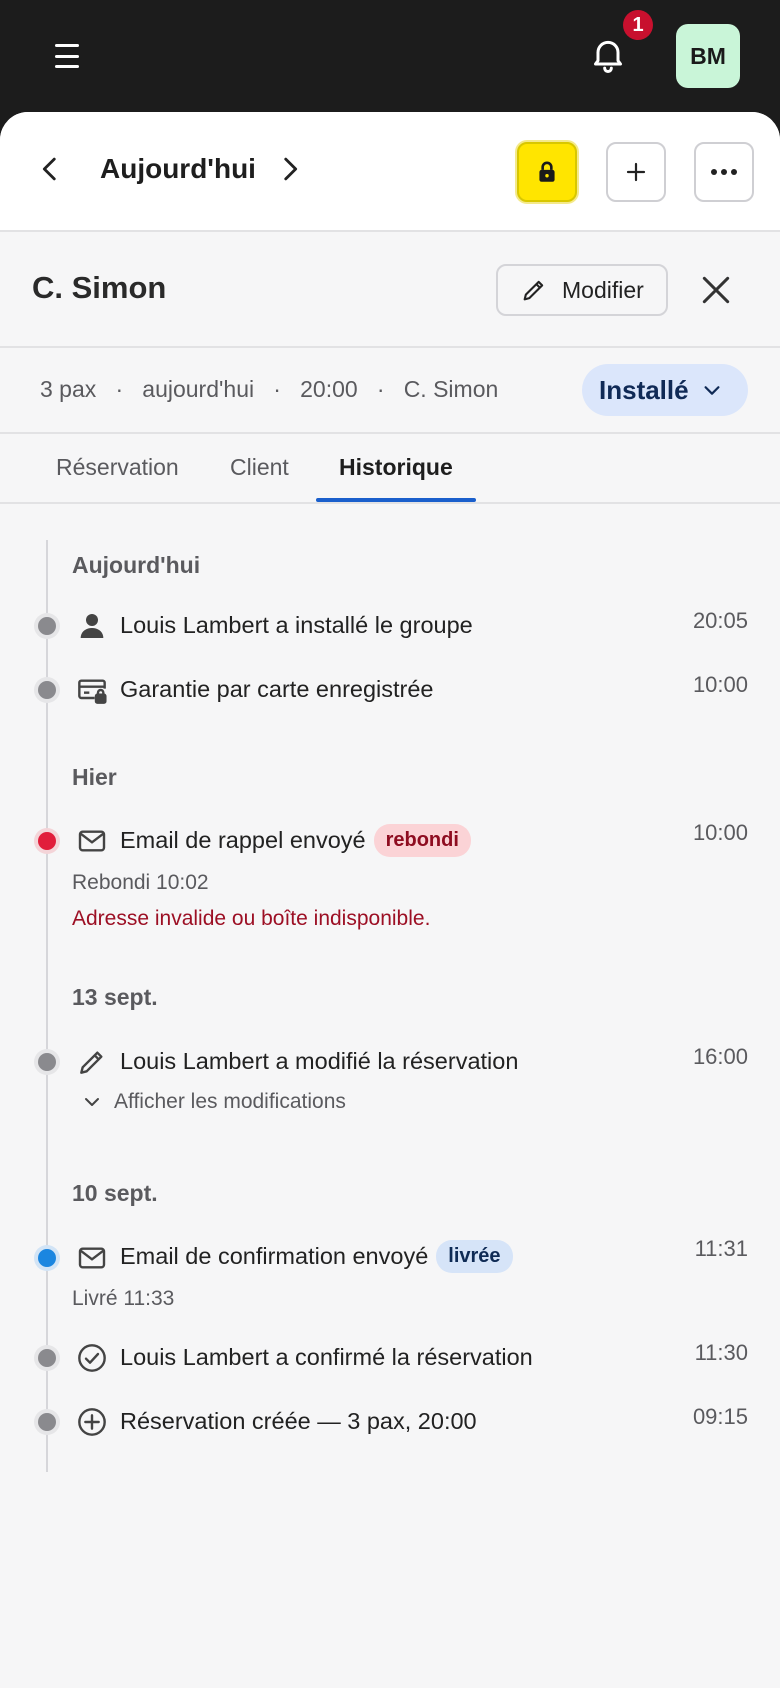  What do you see at coordinates (296, 625) in the screenshot?
I see `event-text: Louis Lambert a installé le groupe` at bounding box center [296, 625].